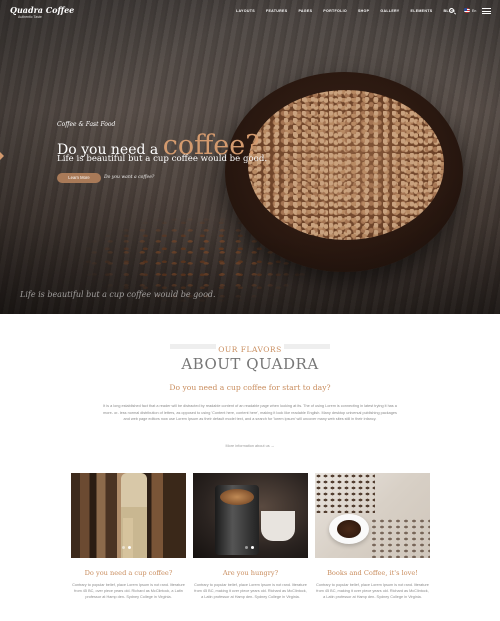  What do you see at coordinates (277, 11) in the screenshot?
I see `nav-item-features: FEATURES` at bounding box center [277, 11].